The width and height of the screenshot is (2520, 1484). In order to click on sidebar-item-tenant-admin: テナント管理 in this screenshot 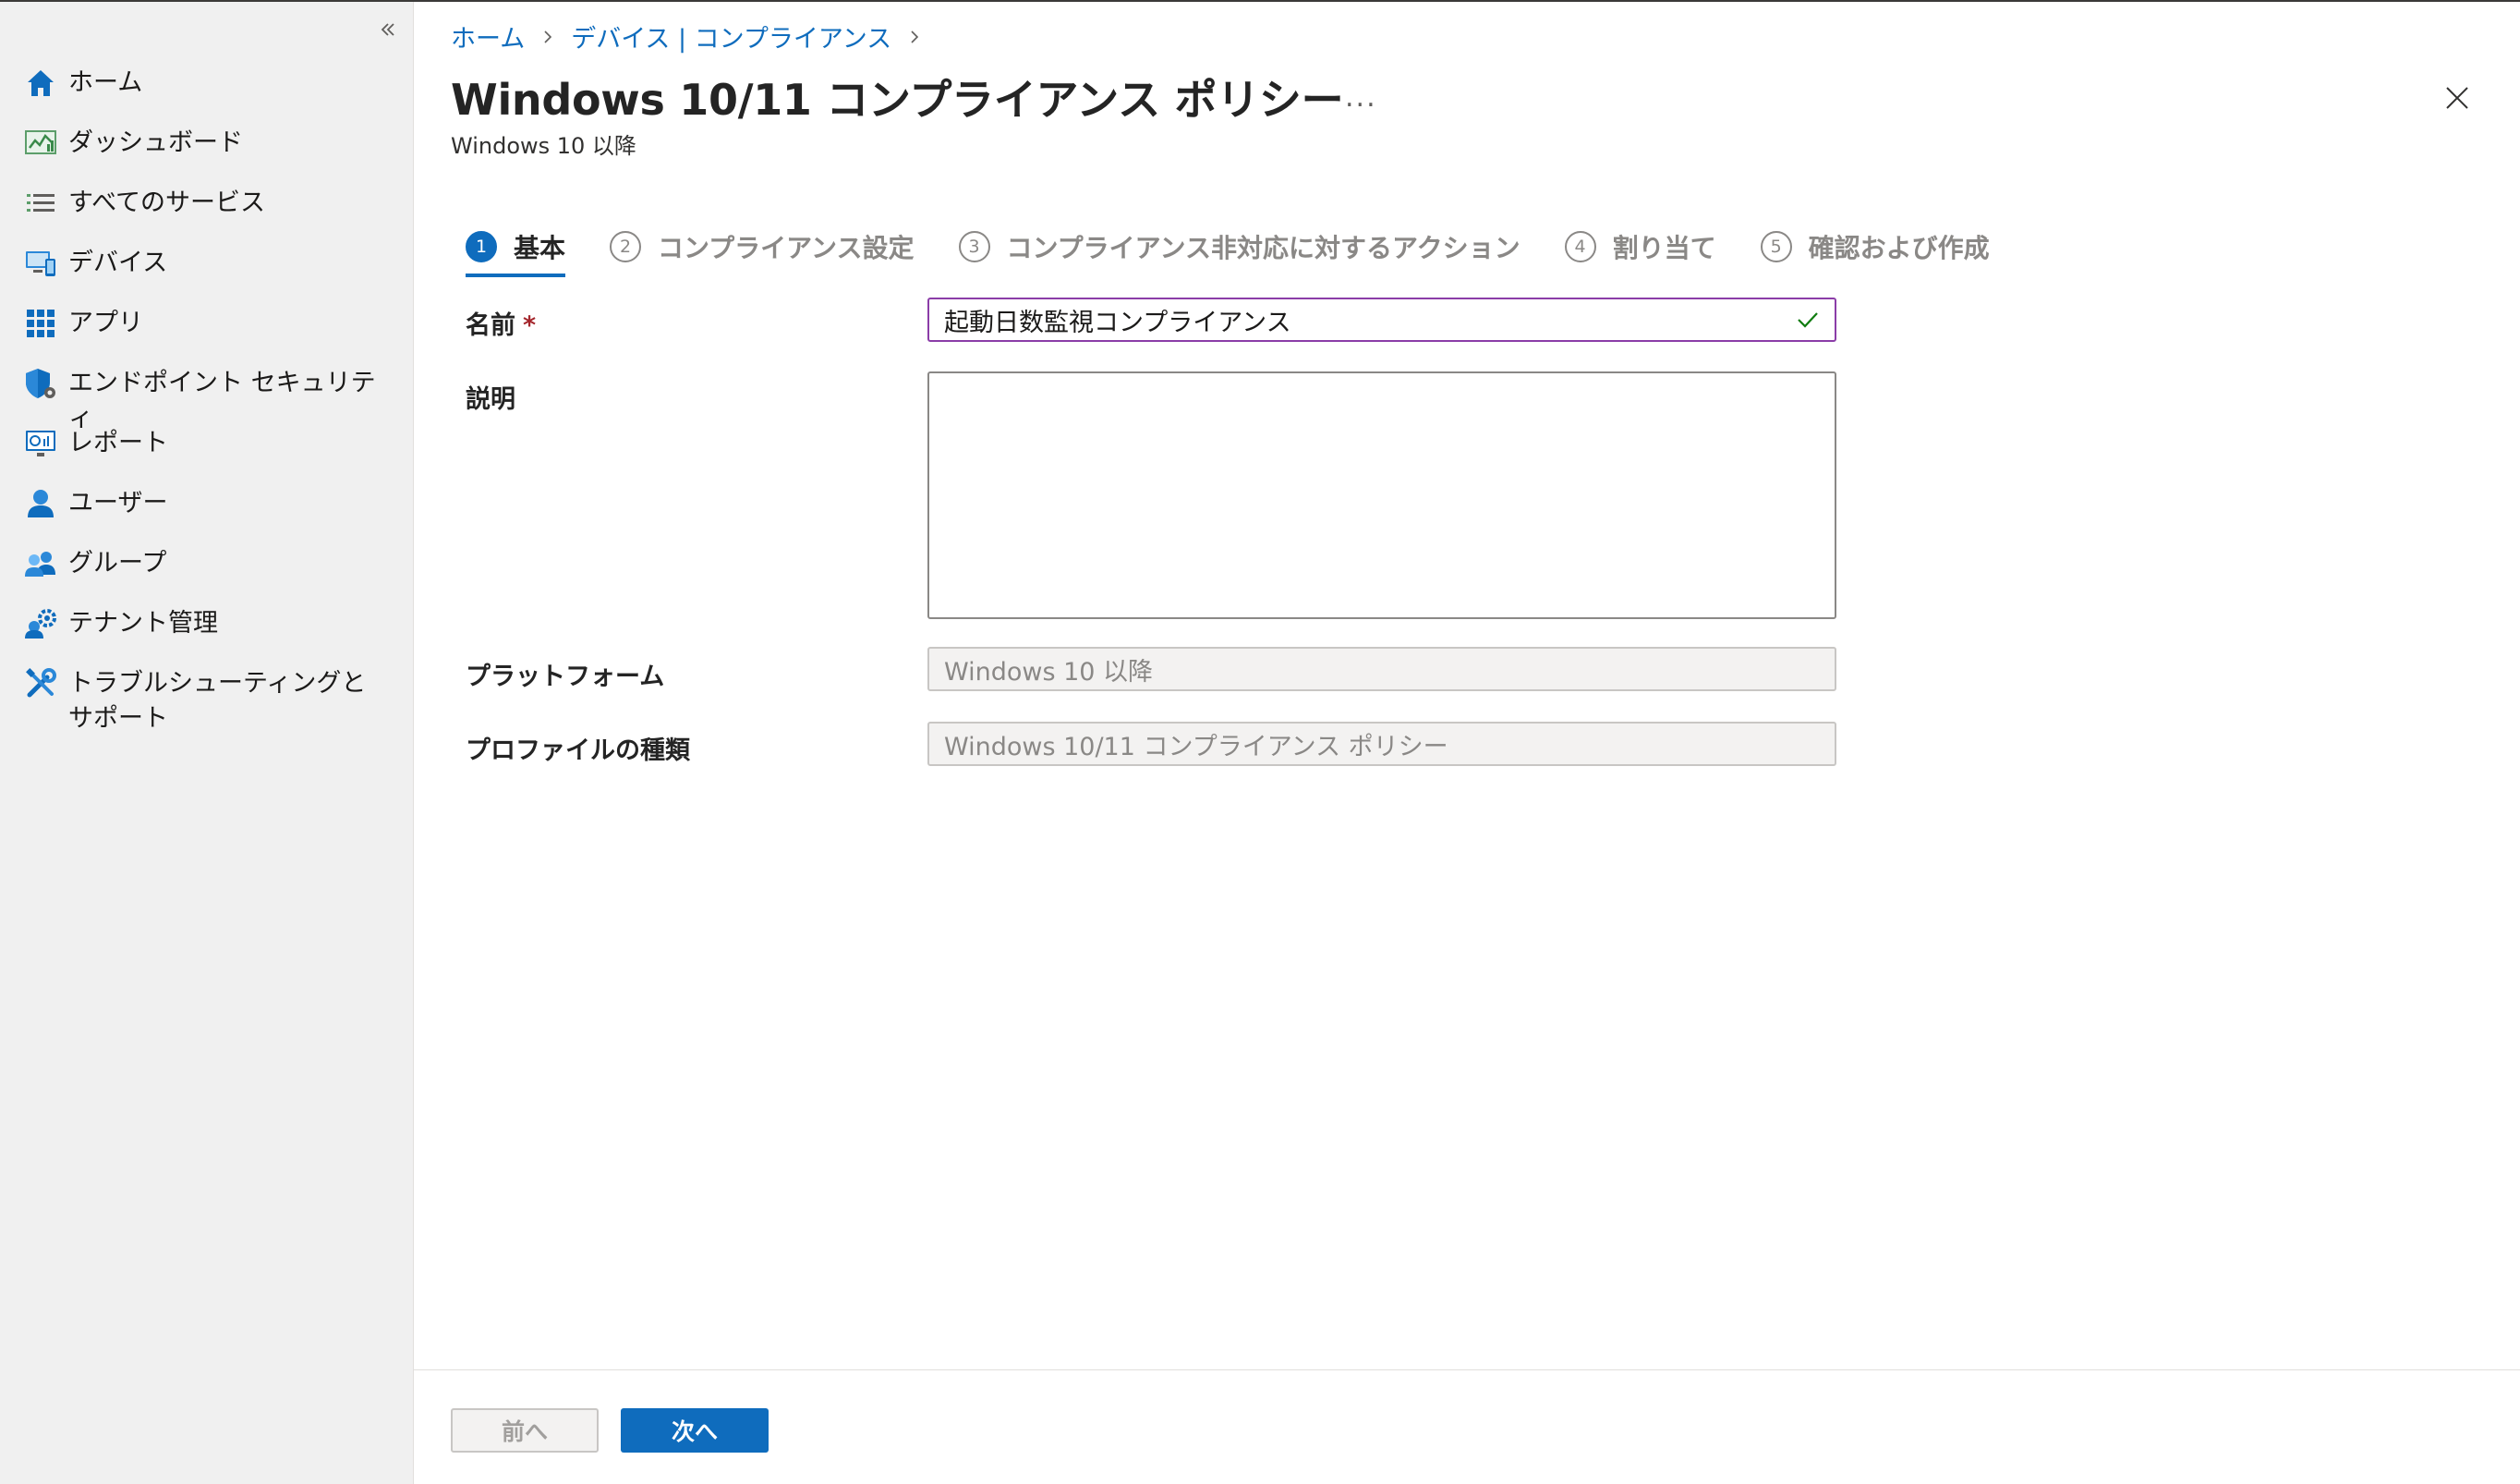, I will do `click(207, 623)`.